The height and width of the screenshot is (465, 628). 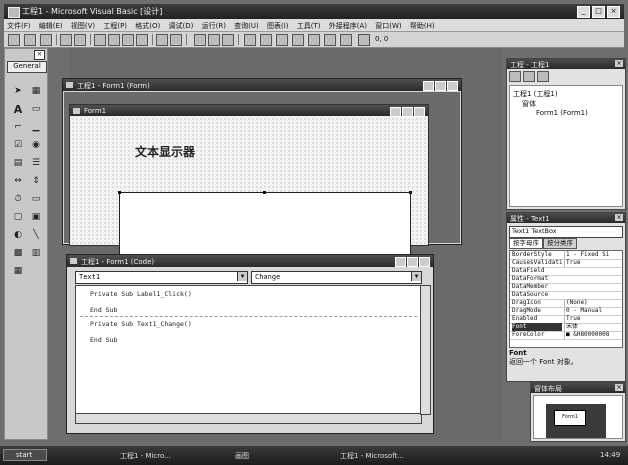 What do you see at coordinates (181, 25) in the screenshot?
I see `menu-debug: 调试(D)` at bounding box center [181, 25].